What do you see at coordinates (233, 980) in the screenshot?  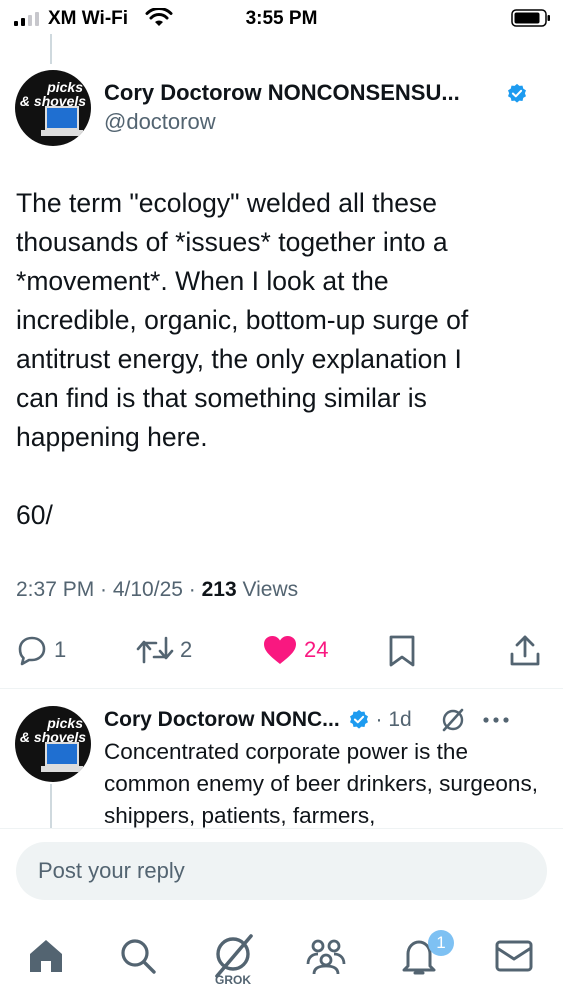 I see `grok-tab-label: GROK` at bounding box center [233, 980].